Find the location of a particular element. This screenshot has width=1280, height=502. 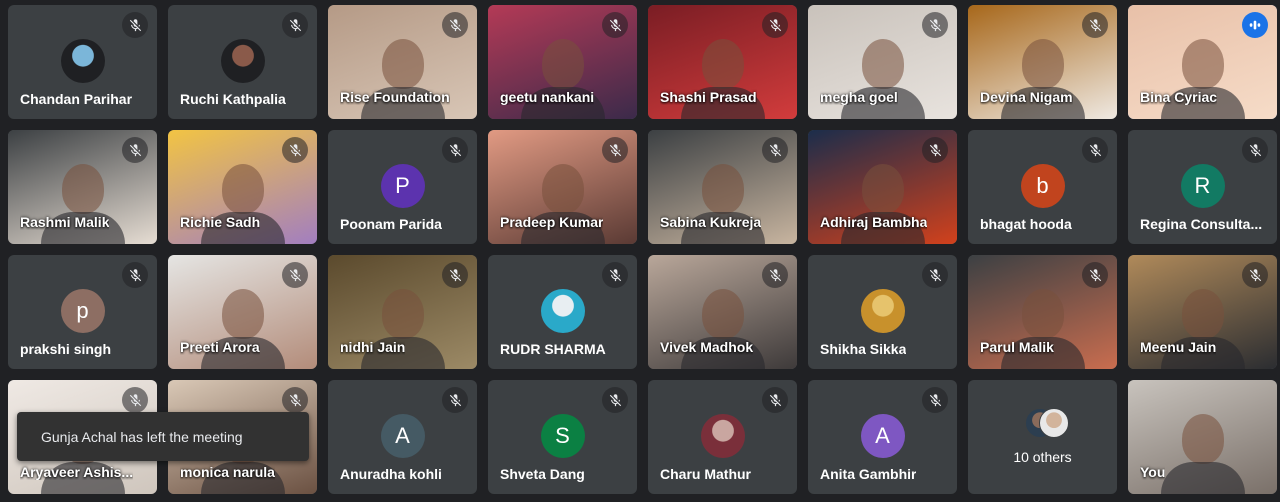

participant-tile-shashi-prasad: Shashi Prasad is located at coordinates (722, 62).